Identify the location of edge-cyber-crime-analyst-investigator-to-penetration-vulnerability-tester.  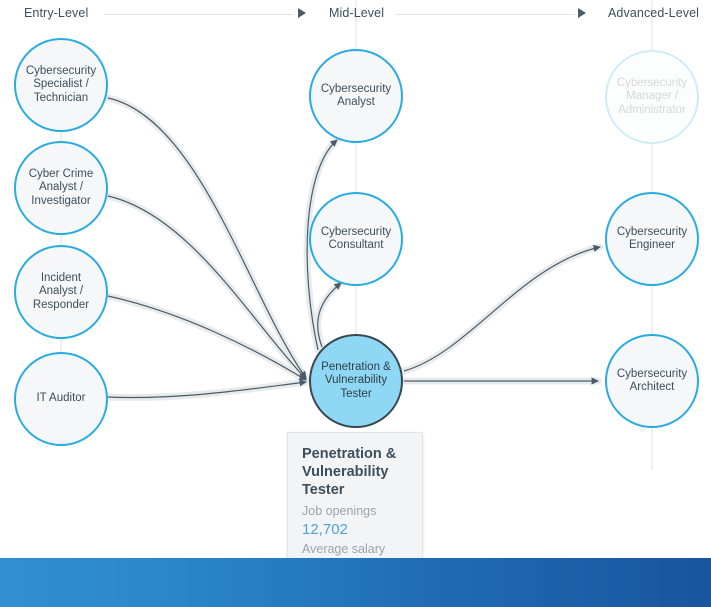
(207, 287).